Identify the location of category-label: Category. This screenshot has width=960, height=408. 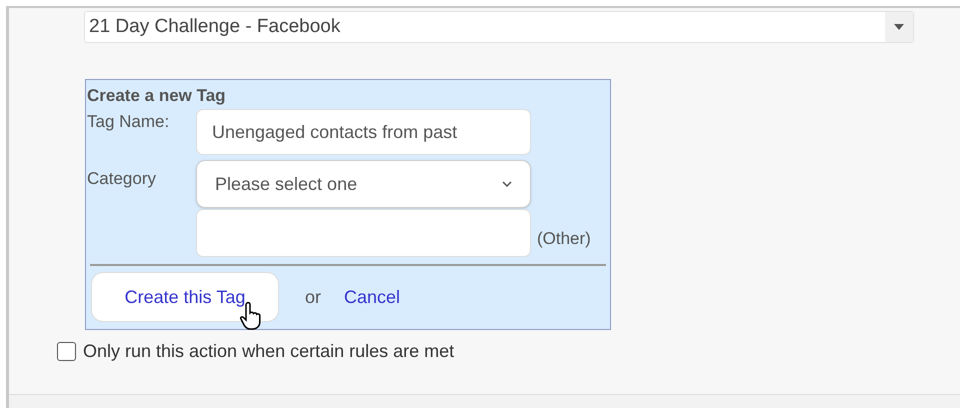
(122, 179).